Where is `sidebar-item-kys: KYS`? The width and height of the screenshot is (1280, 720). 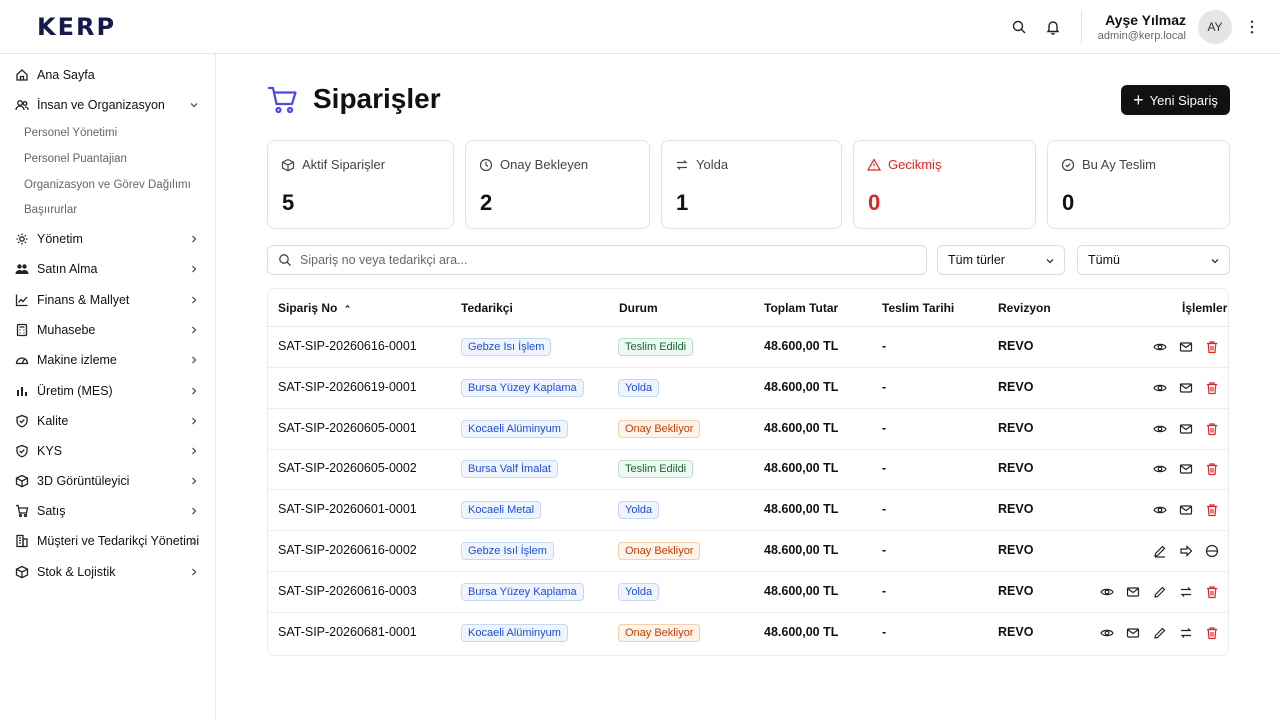 sidebar-item-kys: KYS is located at coordinates (108, 451).